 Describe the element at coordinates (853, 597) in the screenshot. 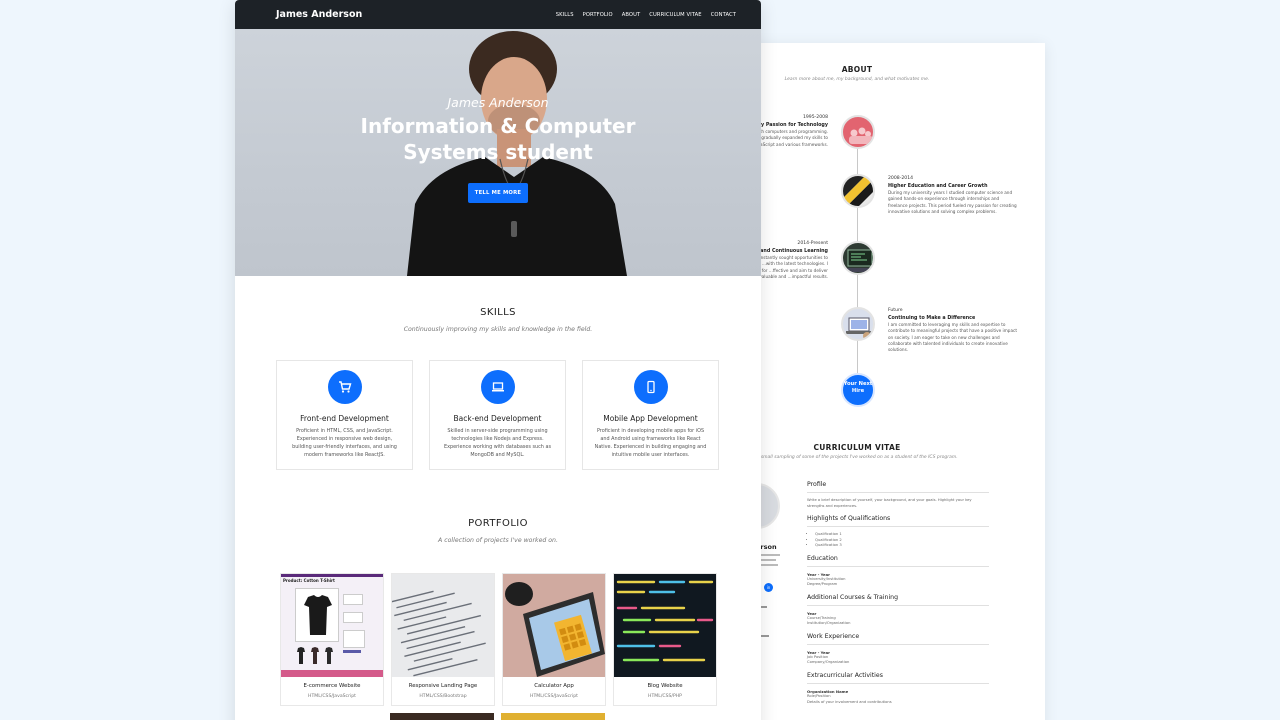

I see `cv-courses-heading: Additional Courses & Training` at that location.